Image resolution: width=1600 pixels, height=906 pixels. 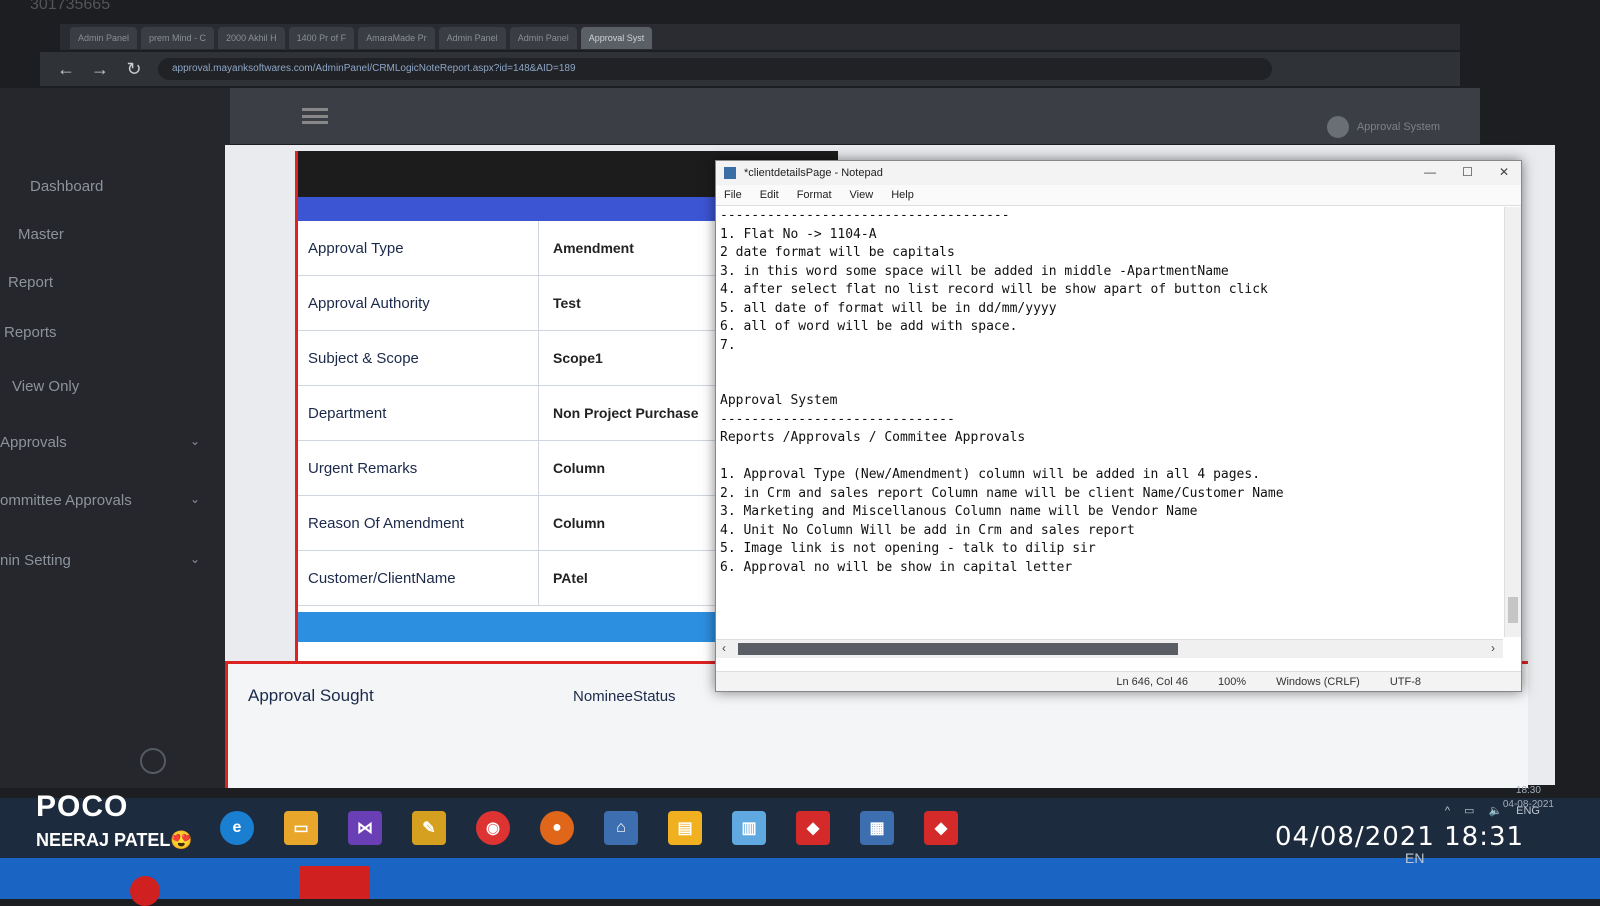 What do you see at coordinates (621, 828) in the screenshot?
I see `network-icon: ⌂` at bounding box center [621, 828].